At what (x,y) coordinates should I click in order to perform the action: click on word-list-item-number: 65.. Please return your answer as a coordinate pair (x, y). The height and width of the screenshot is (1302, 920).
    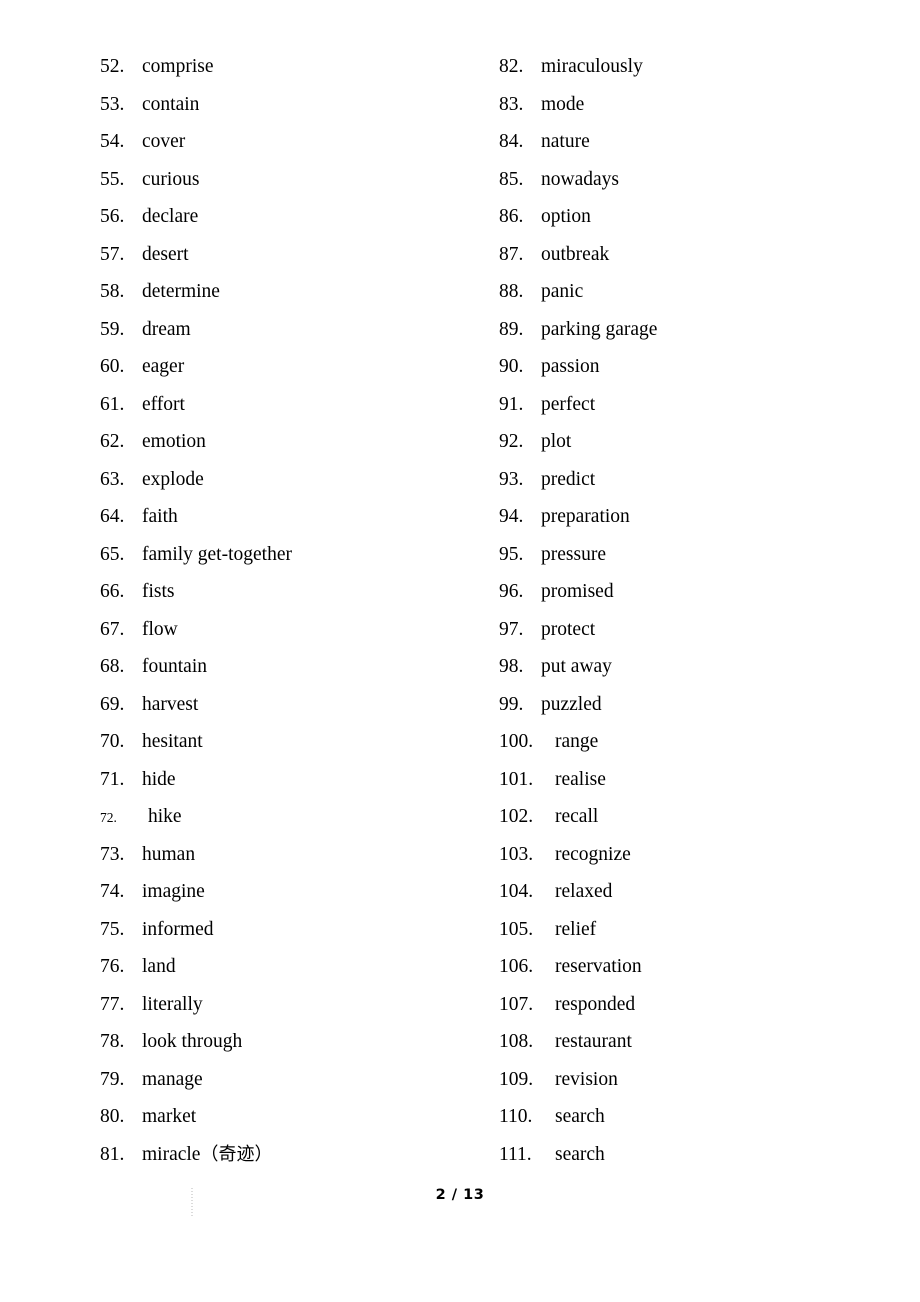
    Looking at the image, I should click on (112, 554).